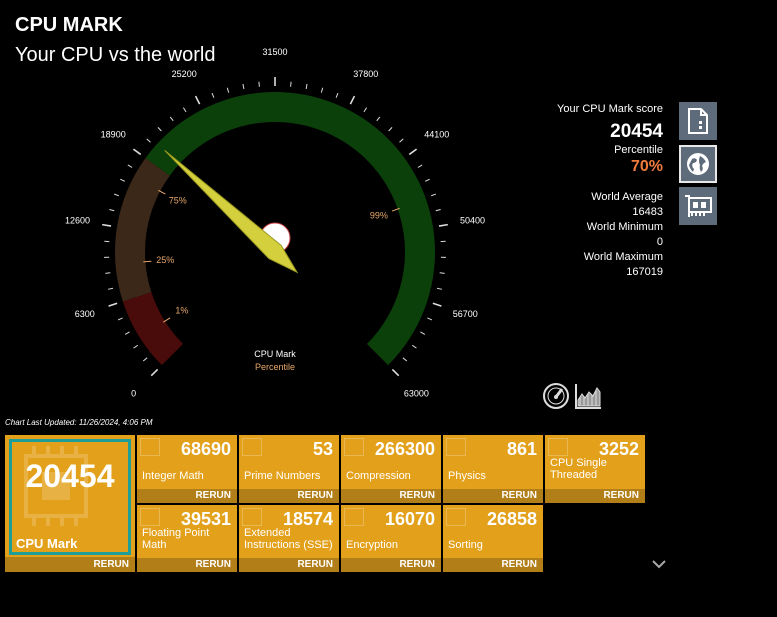 This screenshot has width=777, height=617. What do you see at coordinates (391, 538) in the screenshot?
I see `encryption-tile: 16070 Encryption RERUN` at bounding box center [391, 538].